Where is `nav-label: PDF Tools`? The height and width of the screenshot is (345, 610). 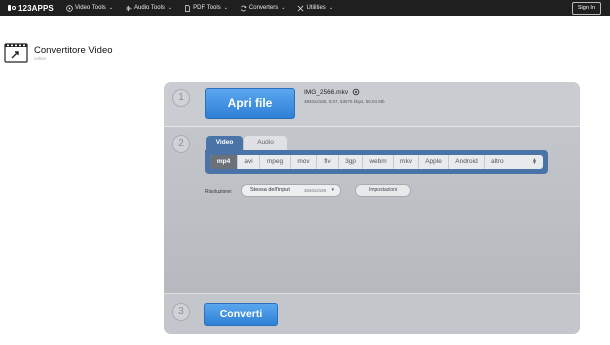 nav-label: PDF Tools is located at coordinates (207, 8).